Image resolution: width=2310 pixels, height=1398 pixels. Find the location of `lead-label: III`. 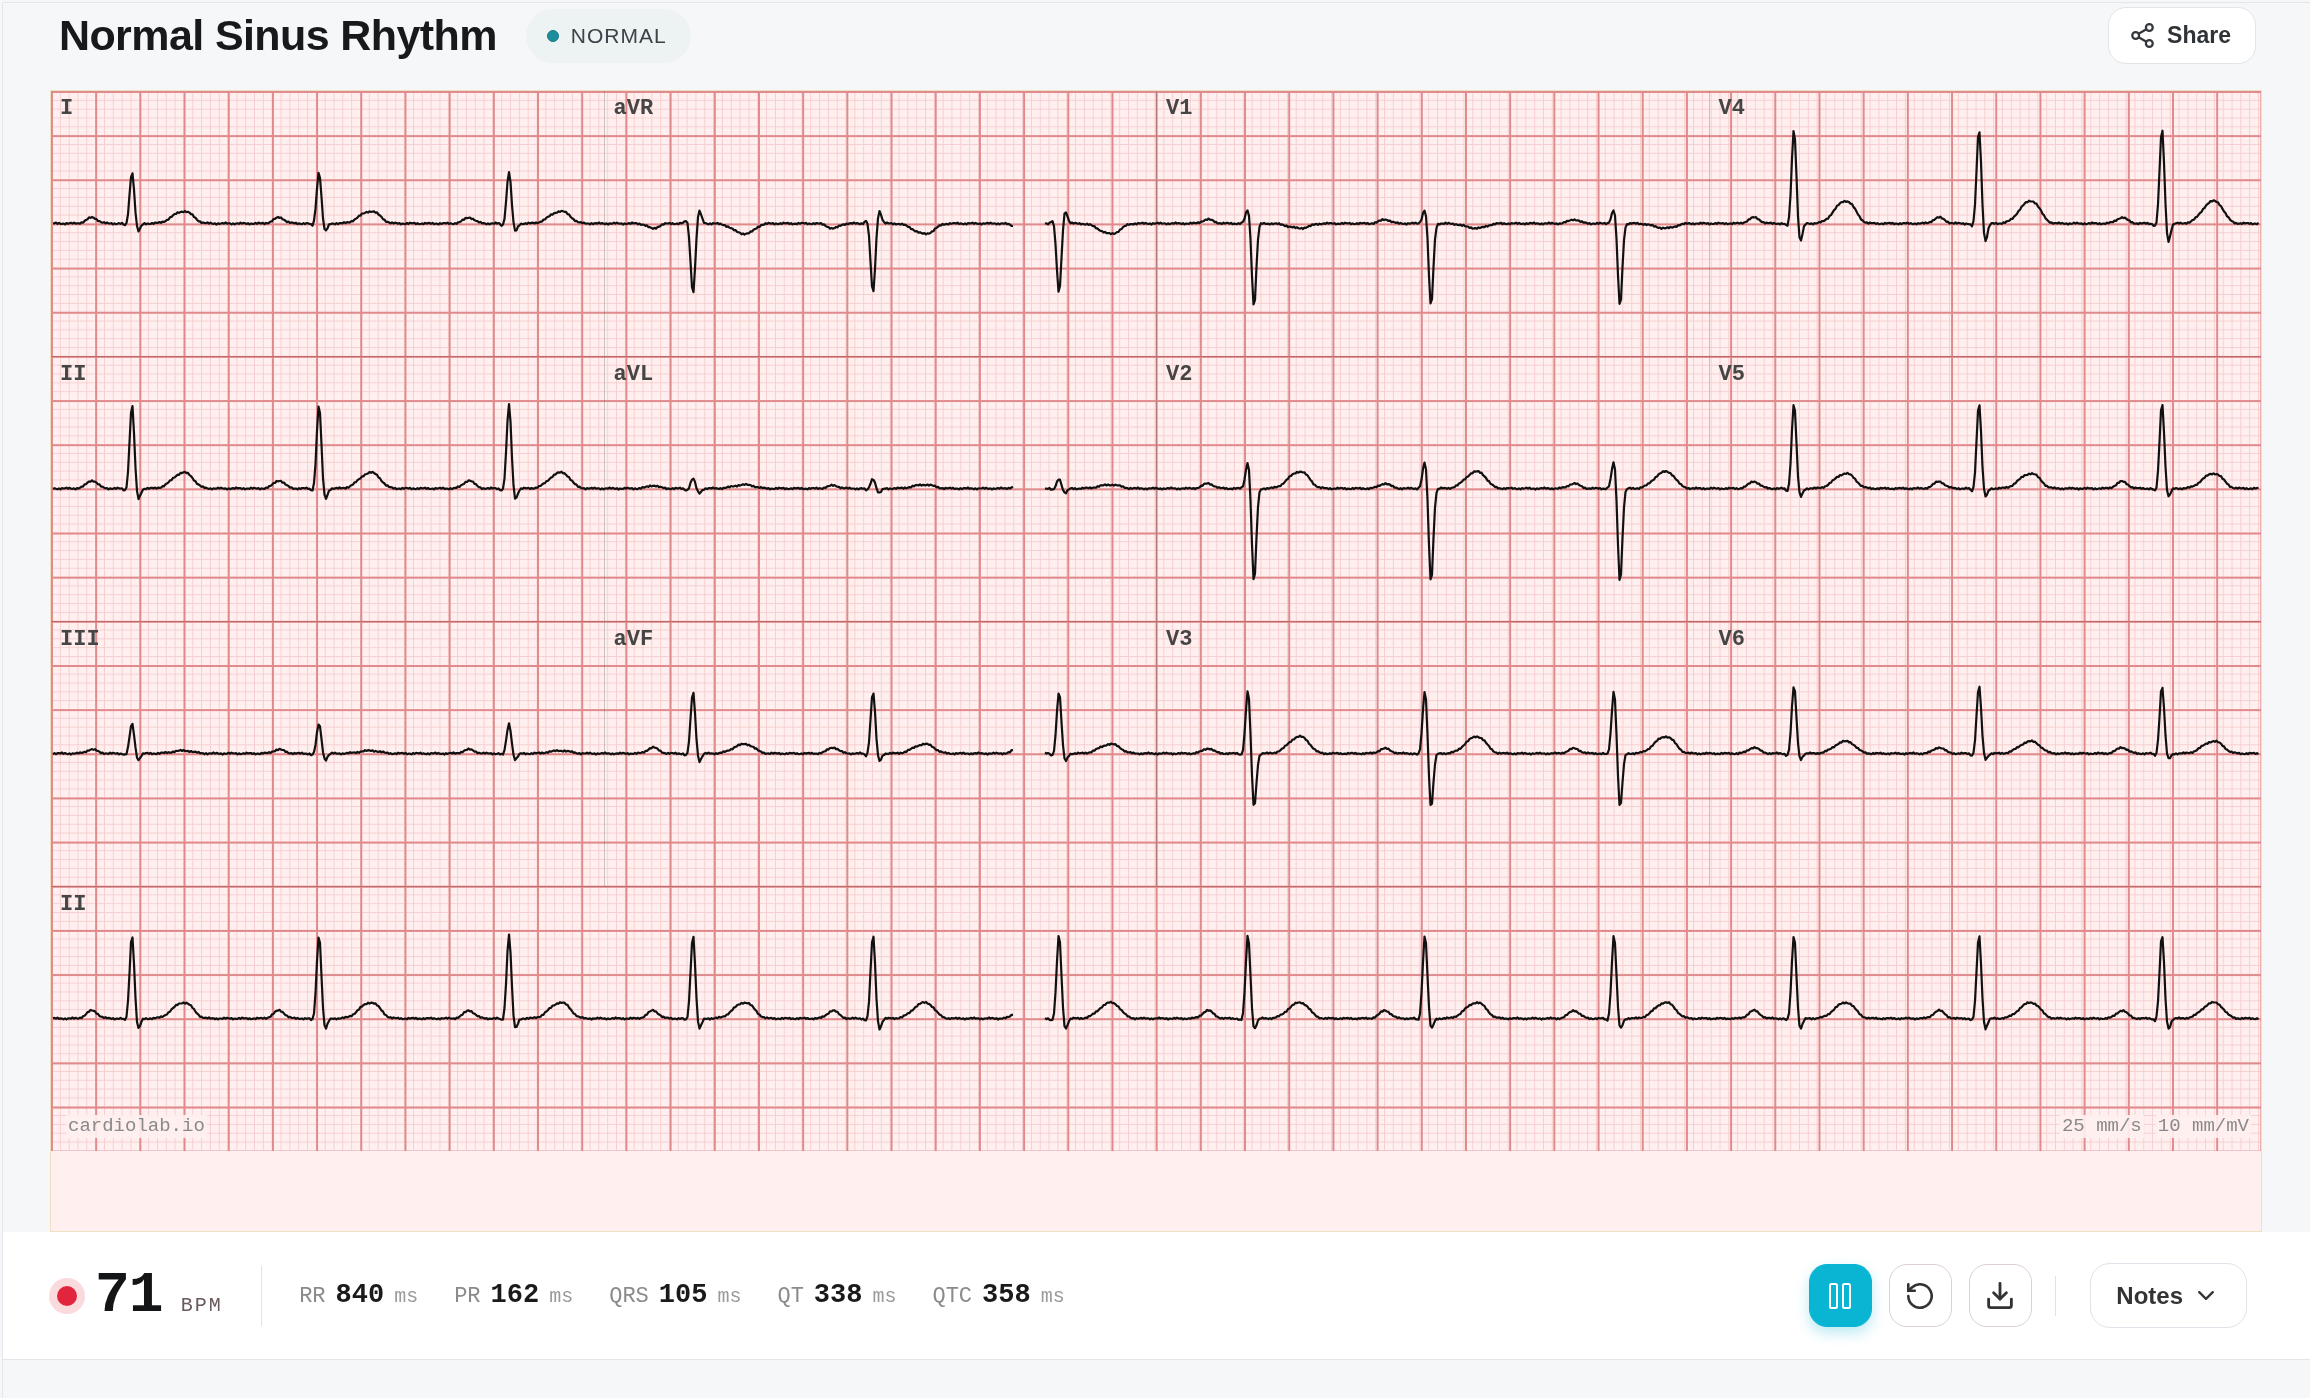

lead-label: III is located at coordinates (80, 639).